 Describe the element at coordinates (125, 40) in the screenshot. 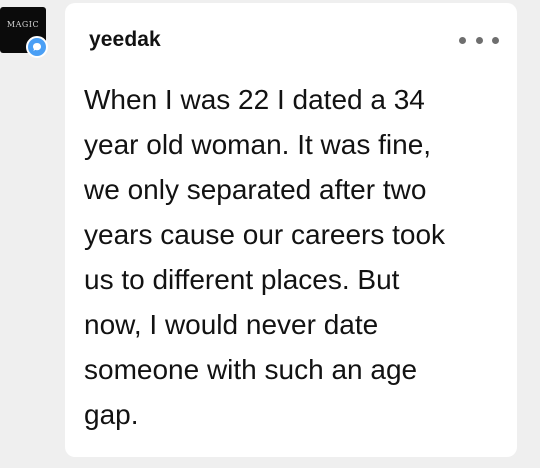

I see `username: yeedak` at that location.